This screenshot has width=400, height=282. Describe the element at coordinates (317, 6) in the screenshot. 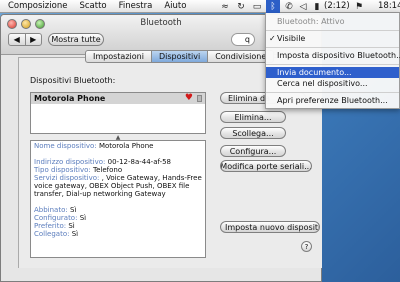

I see `battery-icon: ▮` at that location.